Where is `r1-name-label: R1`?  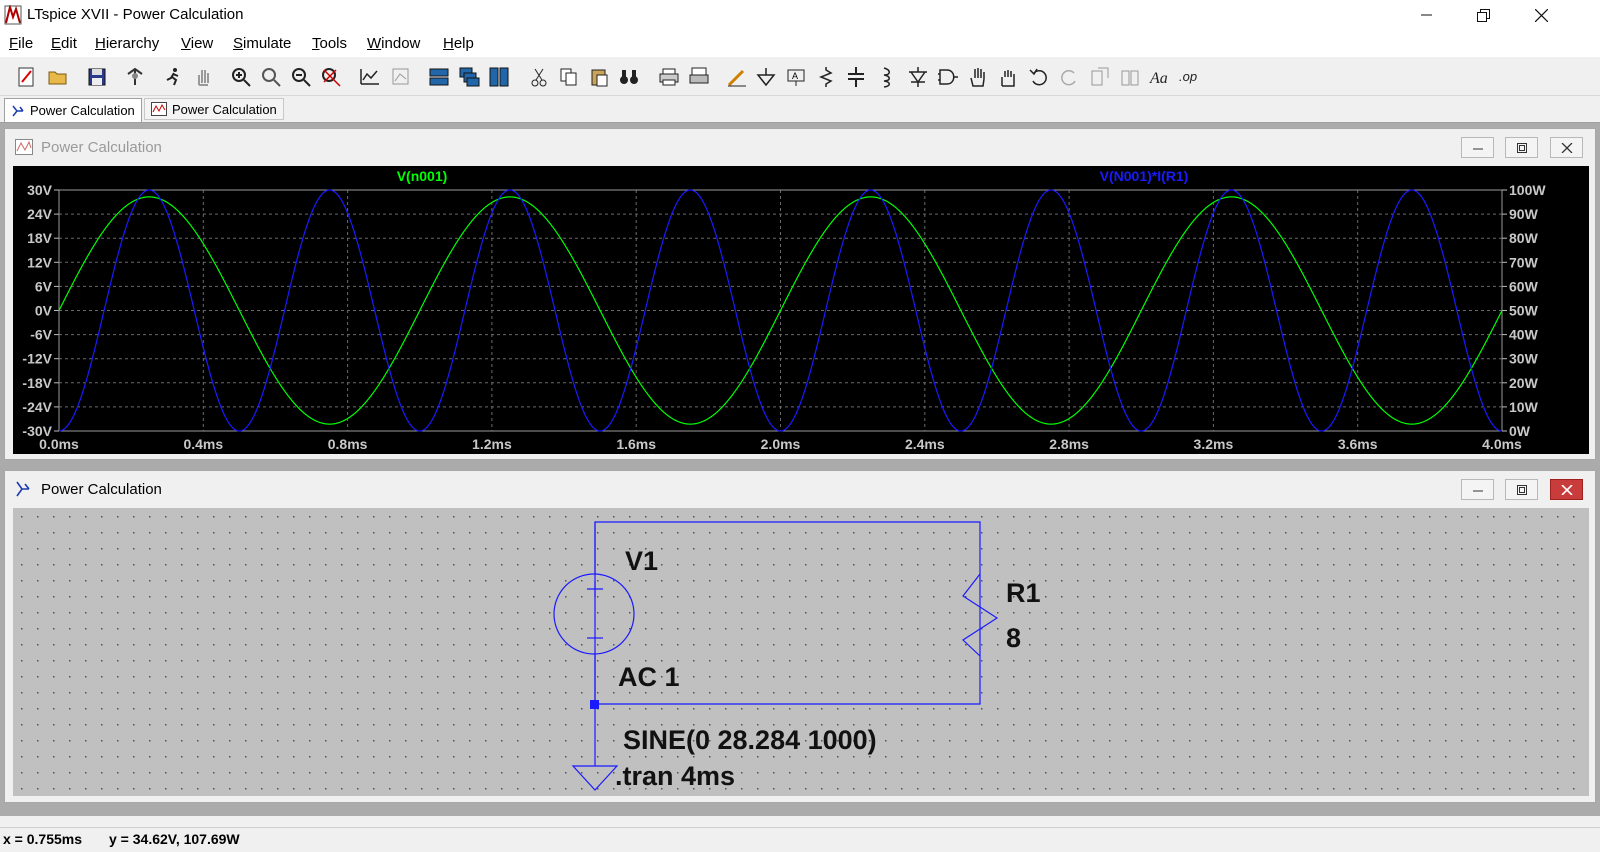 r1-name-label: R1 is located at coordinates (1023, 593).